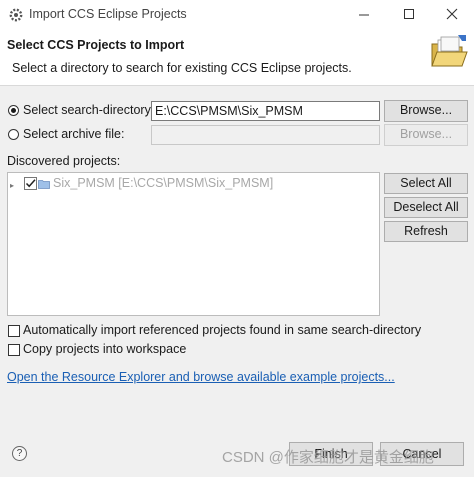  Describe the element at coordinates (237, 15) in the screenshot. I see `title-bar: Import CCS Eclipse Projects` at that location.